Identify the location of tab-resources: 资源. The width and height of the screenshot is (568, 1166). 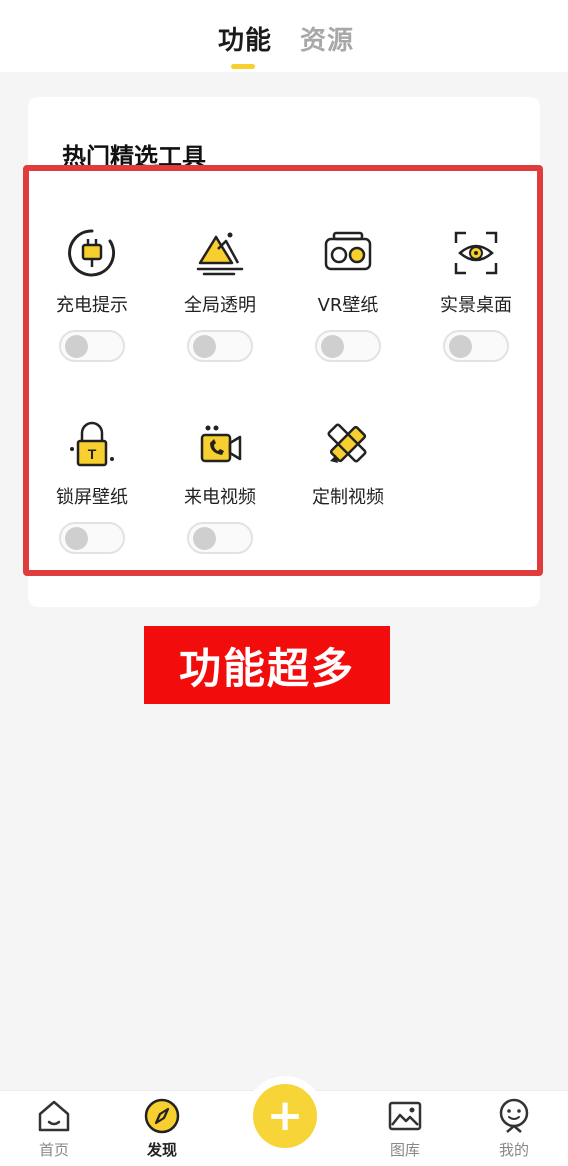
(327, 38).